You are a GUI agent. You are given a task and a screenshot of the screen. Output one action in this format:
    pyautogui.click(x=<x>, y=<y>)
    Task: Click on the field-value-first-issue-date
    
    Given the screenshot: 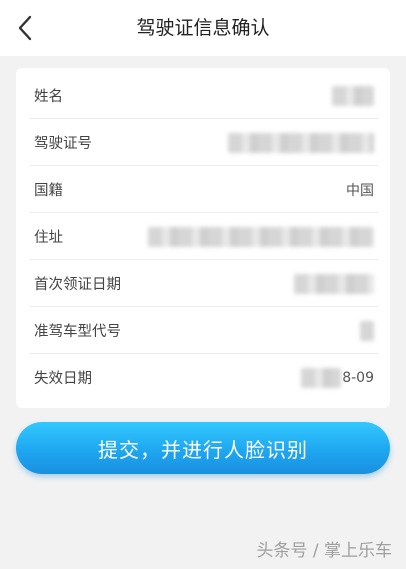 What is the action you would take?
    pyautogui.click(x=334, y=283)
    